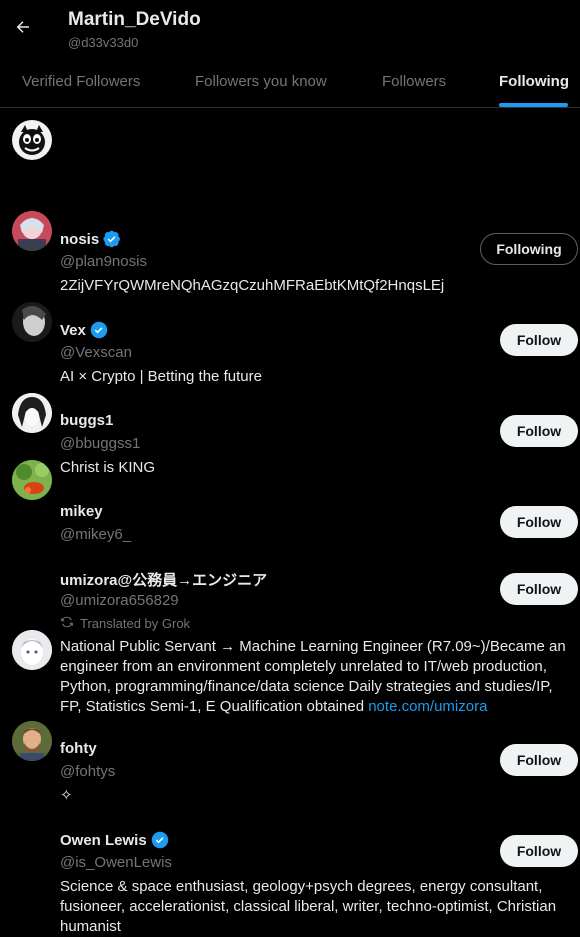  Describe the element at coordinates (108, 467) in the screenshot. I see `account-bio: Christ is KING` at that location.